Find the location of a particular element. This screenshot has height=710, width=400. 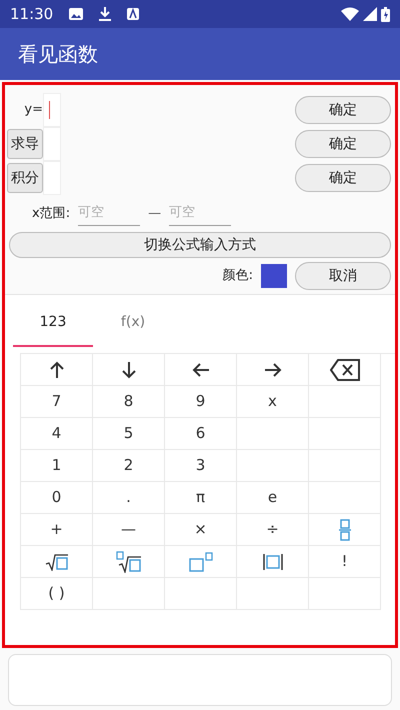

absolute-value-icon is located at coordinates (273, 561).